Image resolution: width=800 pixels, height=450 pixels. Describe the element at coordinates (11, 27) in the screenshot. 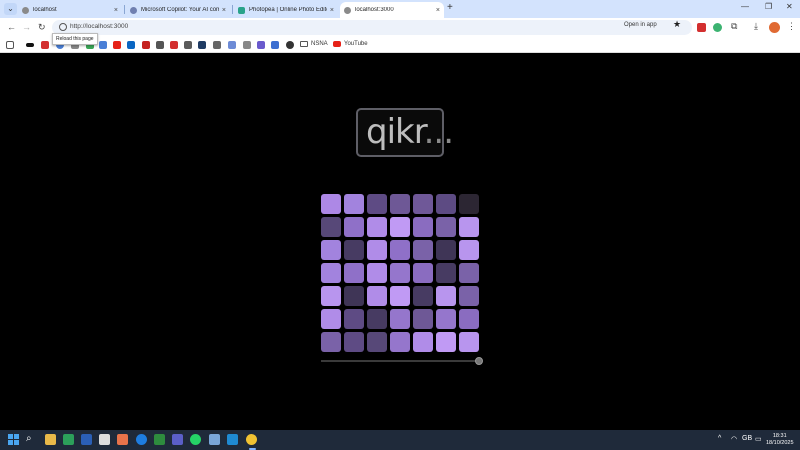

I see `back-button: ←` at that location.